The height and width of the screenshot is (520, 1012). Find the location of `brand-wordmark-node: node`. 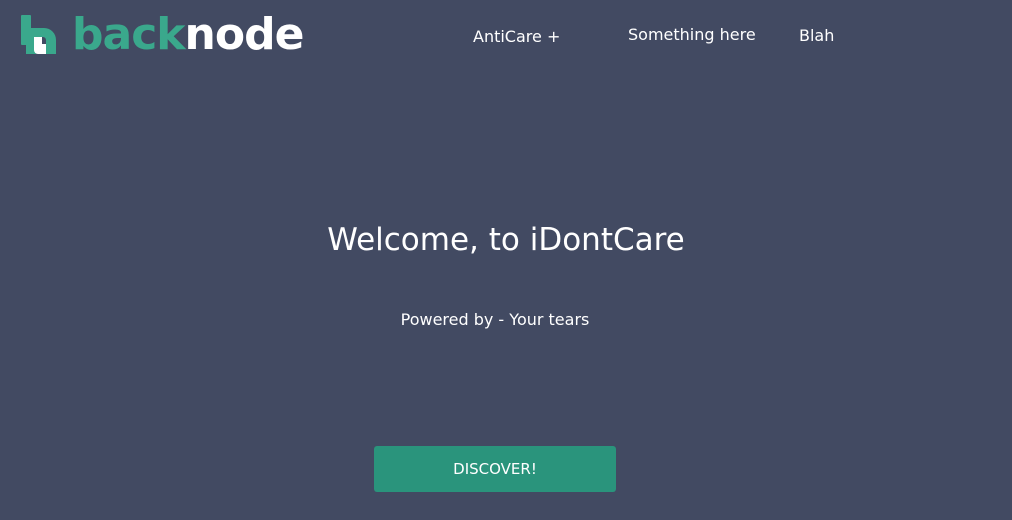

brand-wordmark-node: node is located at coordinates (244, 34).